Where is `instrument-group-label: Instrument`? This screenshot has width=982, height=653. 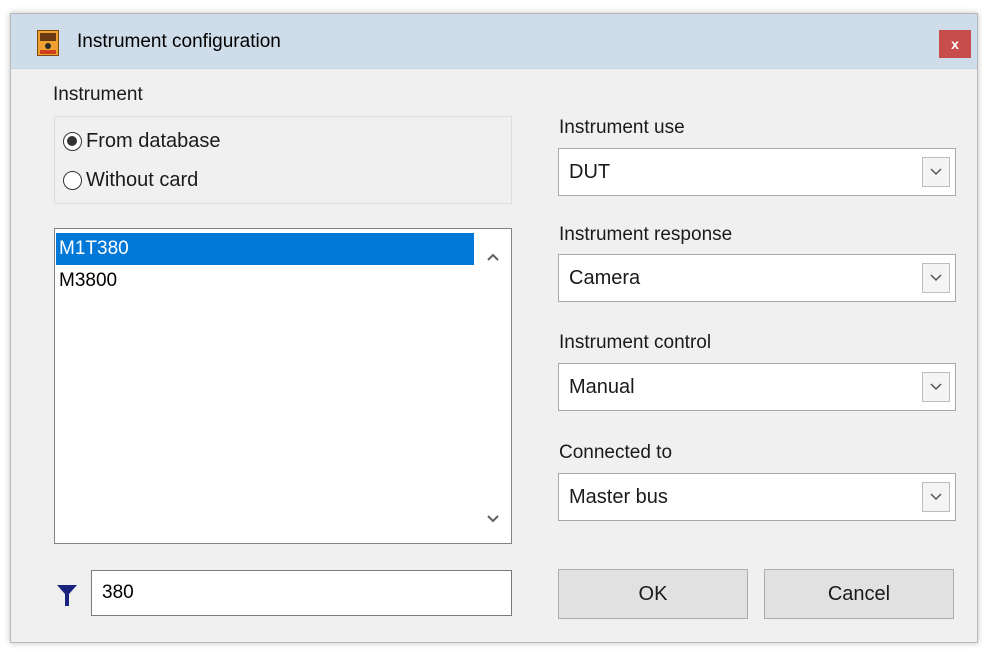 instrument-group-label: Instrument is located at coordinates (98, 94).